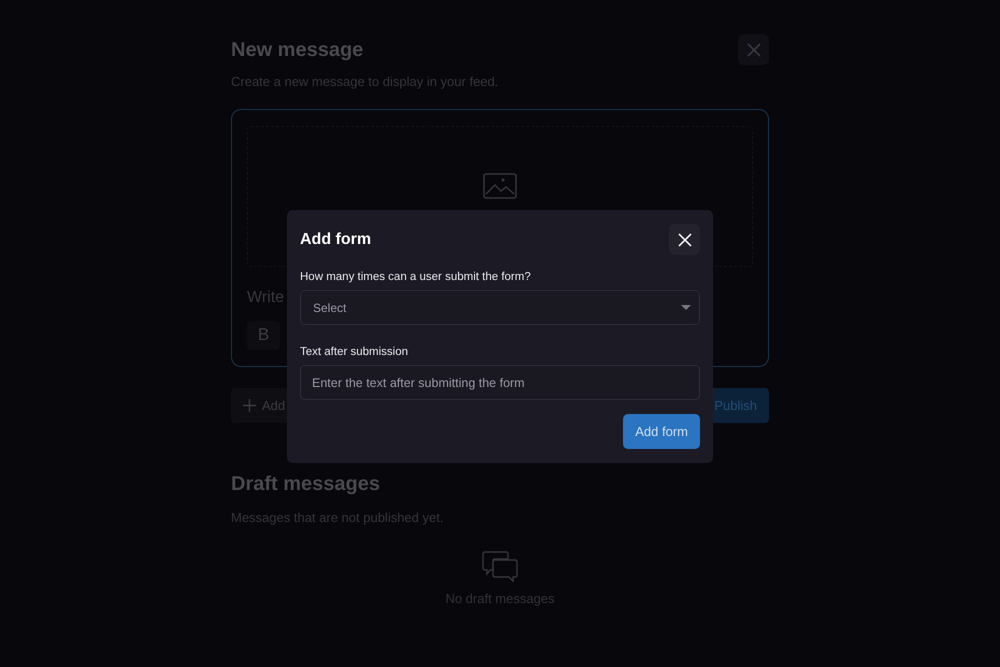 Image resolution: width=1000 pixels, height=667 pixels. What do you see at coordinates (661, 431) in the screenshot?
I see `add-form-button: Add form` at bounding box center [661, 431].